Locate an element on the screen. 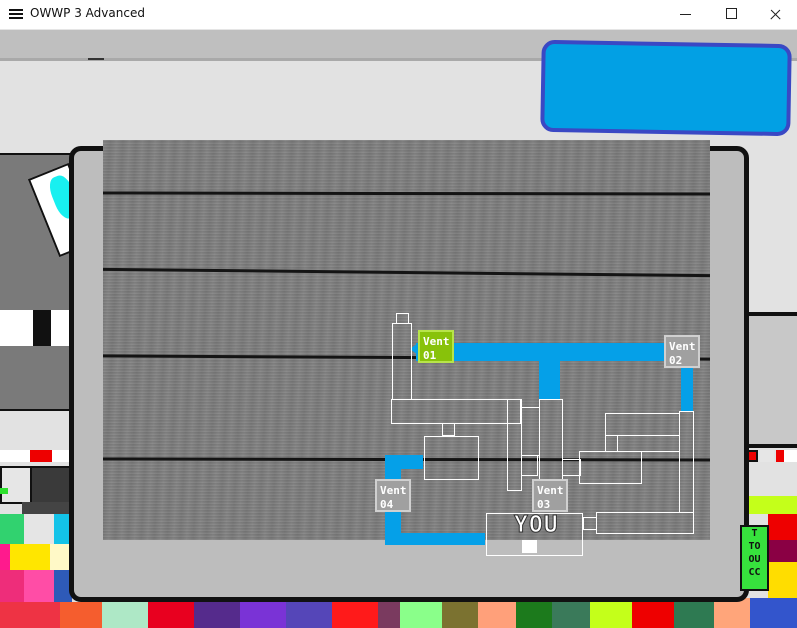  maximize-icon is located at coordinates (731, 14).